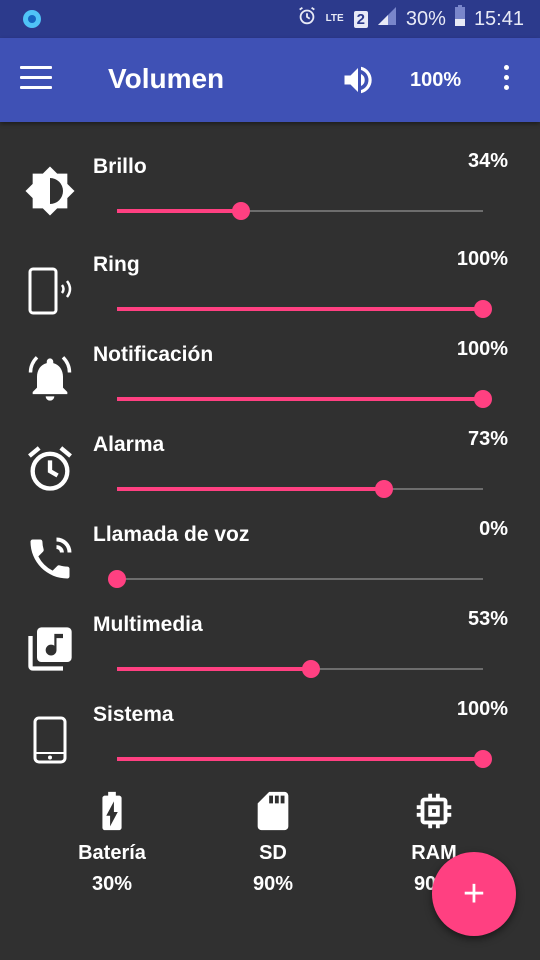 Image resolution: width=540 pixels, height=960 pixels. What do you see at coordinates (487, 619) in the screenshot?
I see `control-percent: 53%` at bounding box center [487, 619].